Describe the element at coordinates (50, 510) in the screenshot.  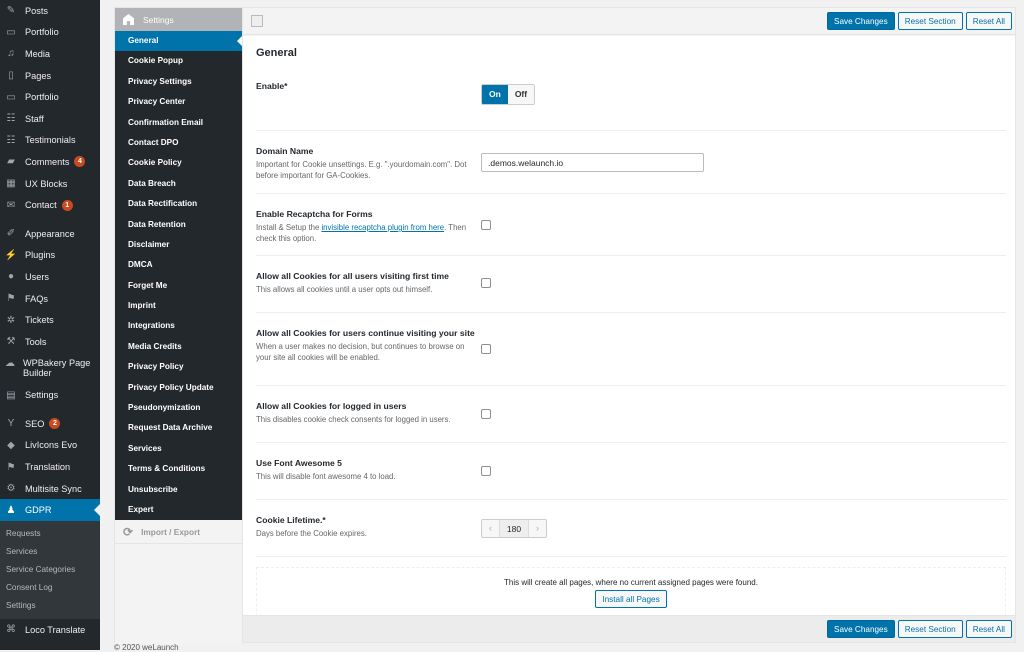
I see `menu-item-gdpr: ♟ GDPR` at that location.